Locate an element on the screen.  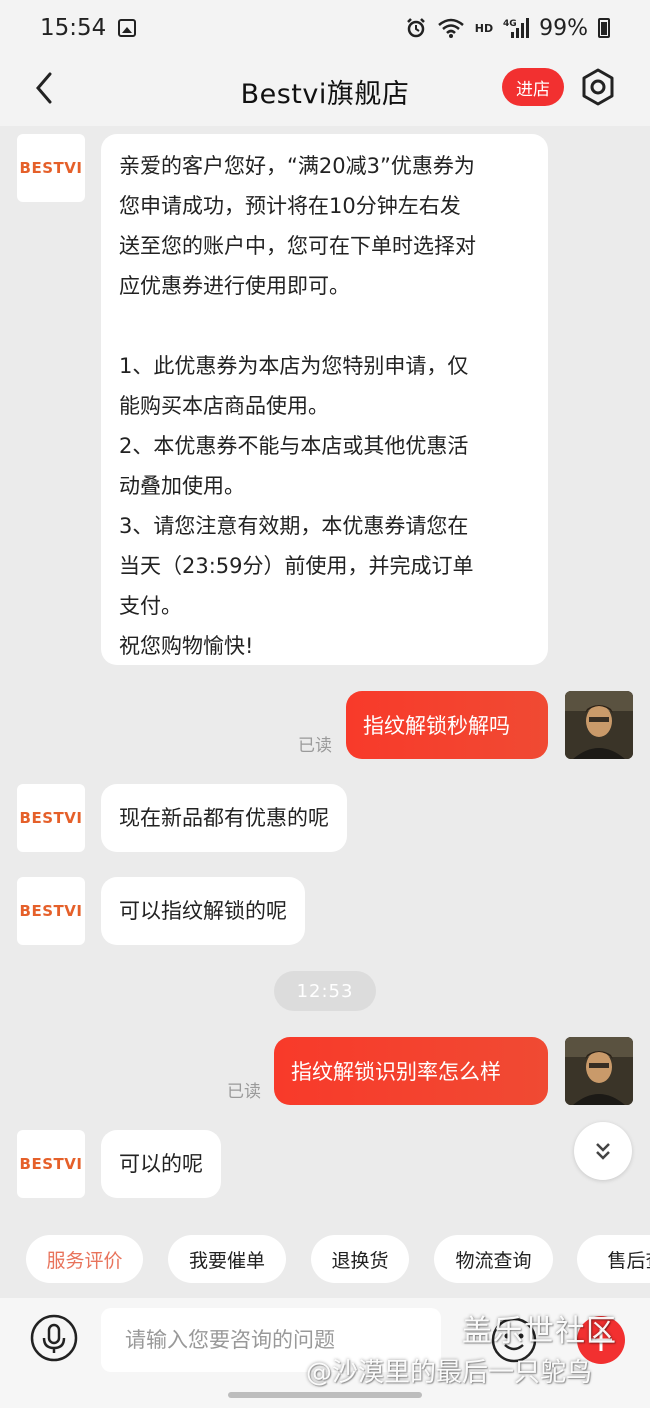
network-type-label: 4G is located at coordinates (510, 24).